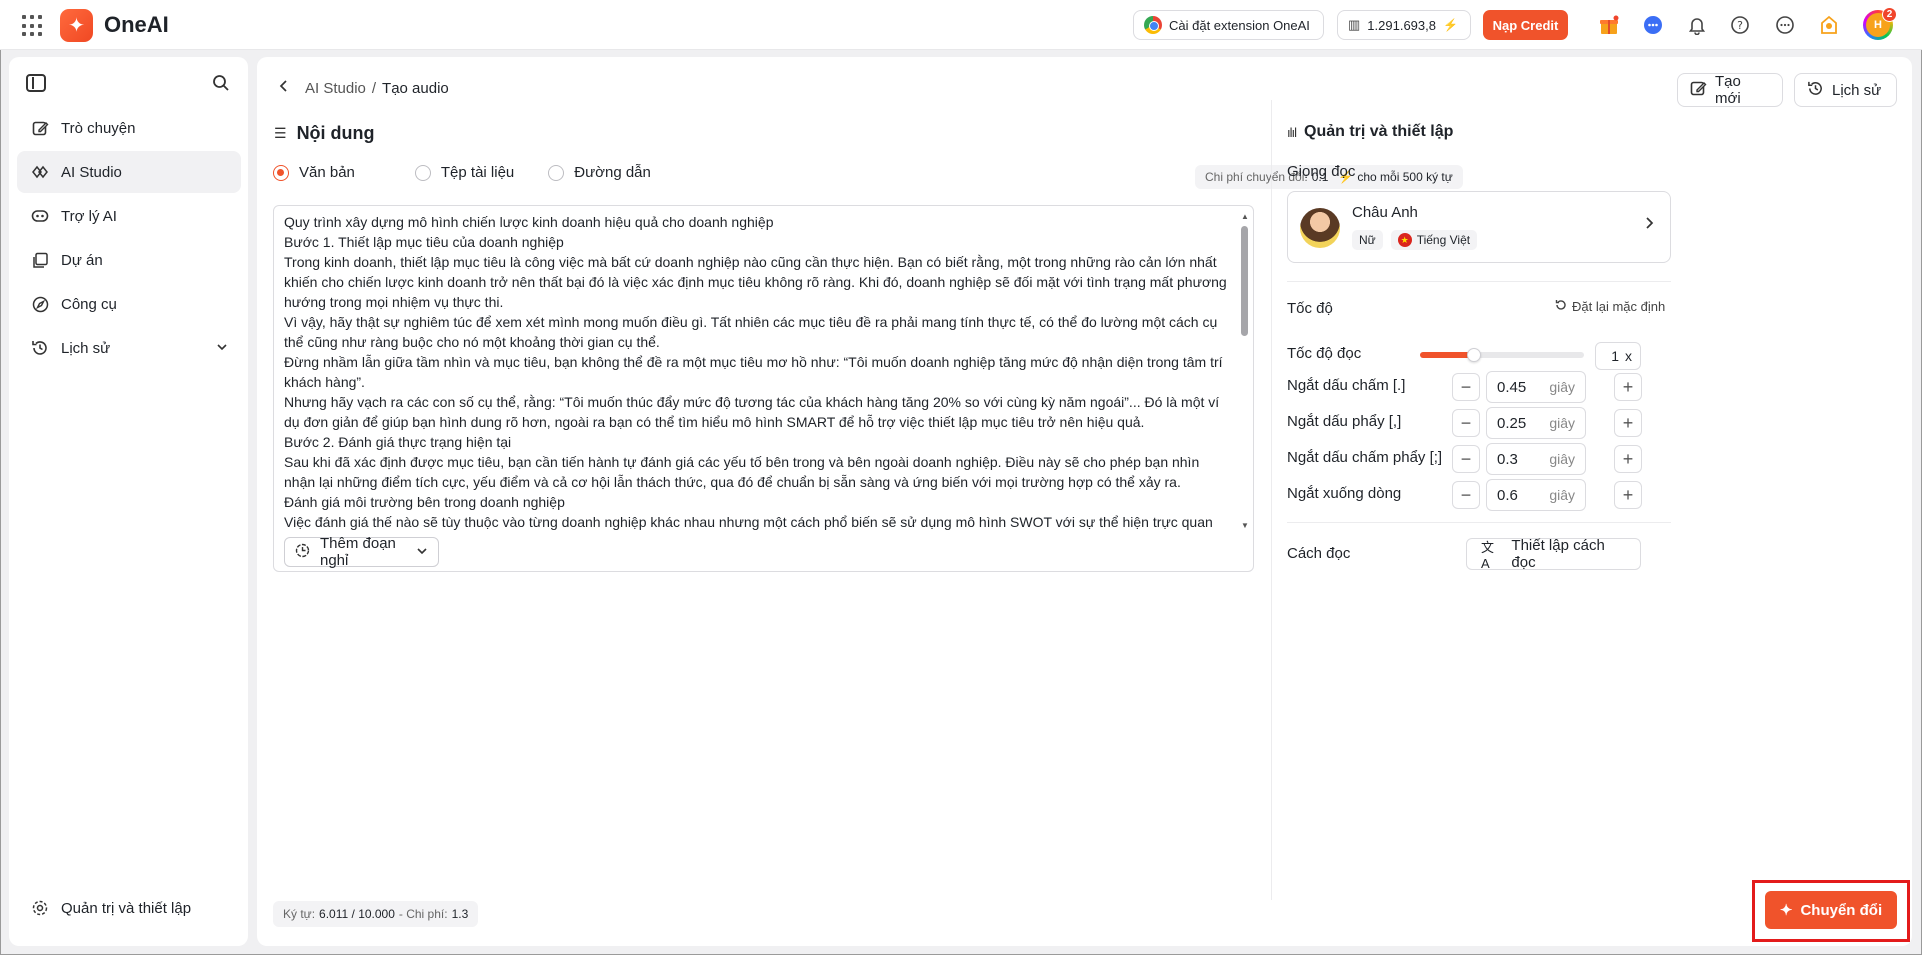  What do you see at coordinates (86, 348) in the screenshot?
I see `sidebar-item-label: Lịch sử` at bounding box center [86, 348].